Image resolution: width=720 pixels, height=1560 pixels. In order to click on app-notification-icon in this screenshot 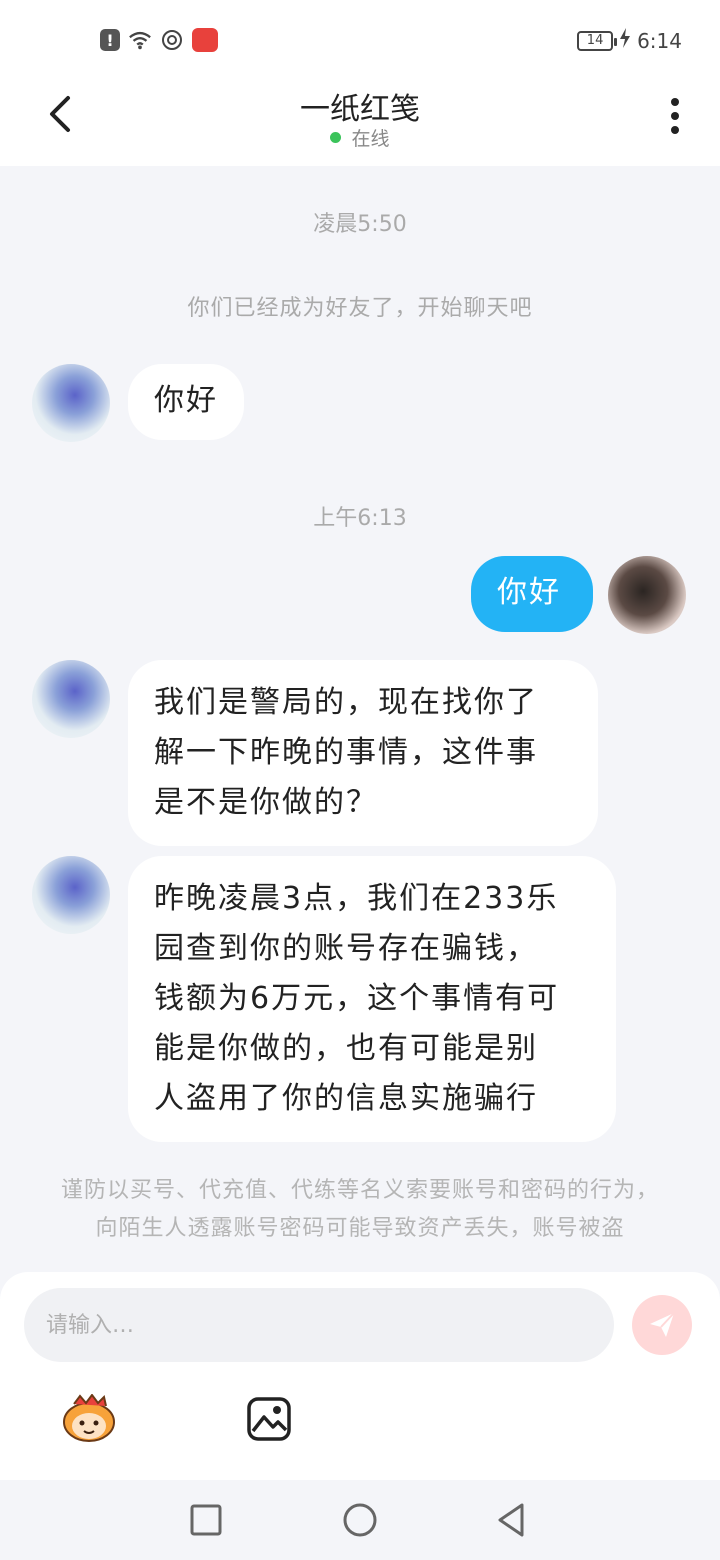, I will do `click(205, 40)`.